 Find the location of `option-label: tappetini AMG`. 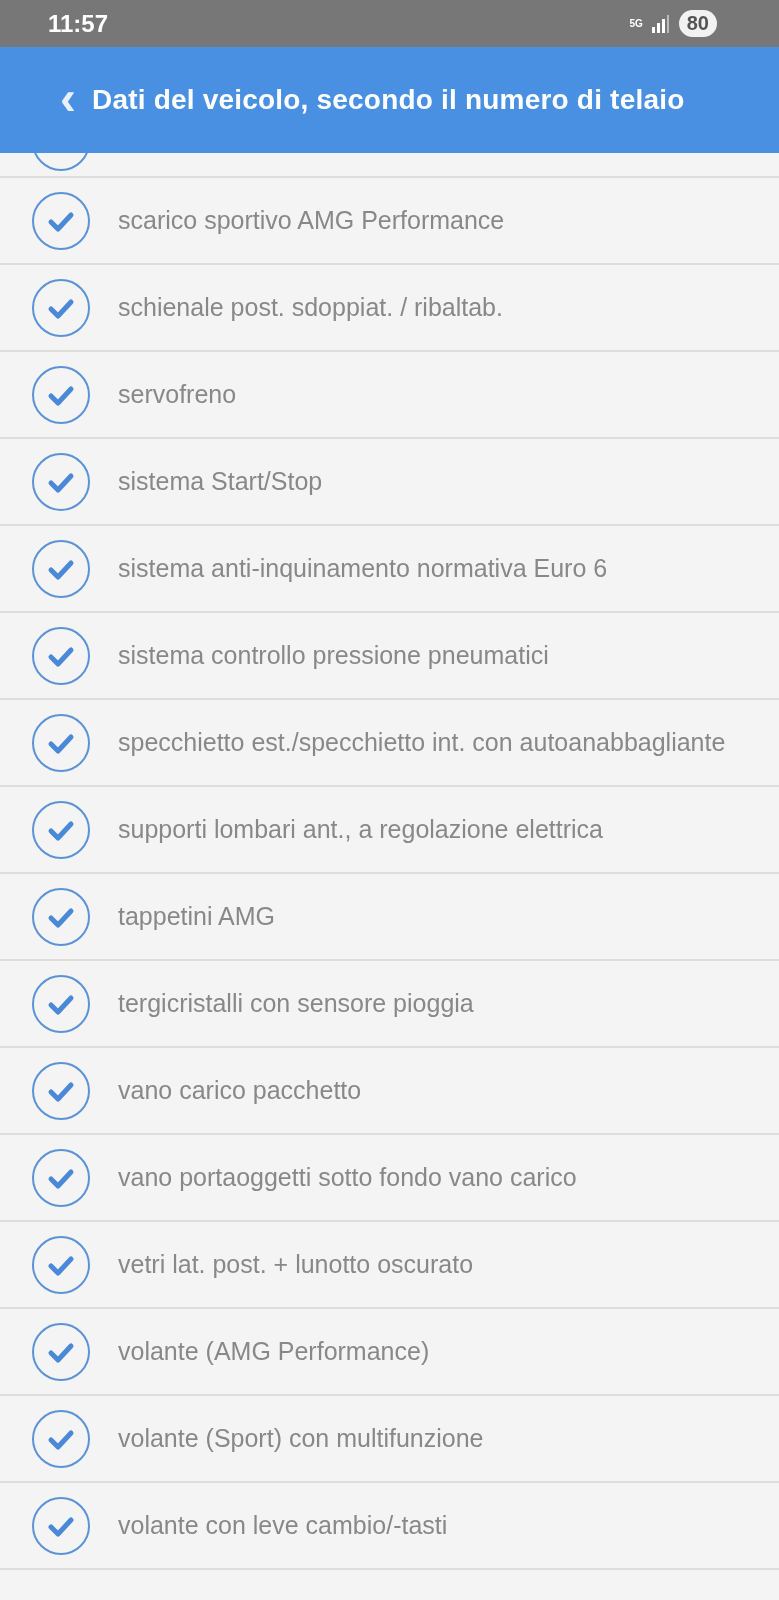

option-label: tappetini AMG is located at coordinates (197, 916).